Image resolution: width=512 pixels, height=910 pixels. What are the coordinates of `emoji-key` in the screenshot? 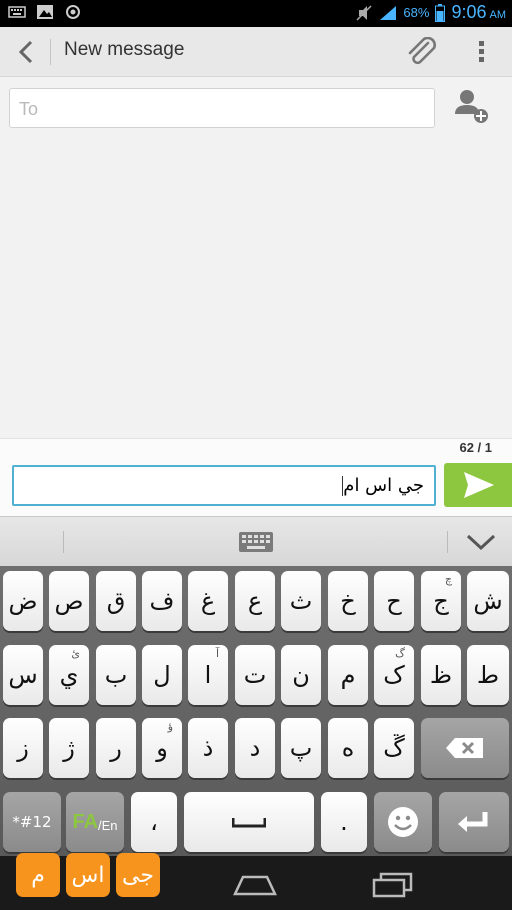 It's located at (403, 822).